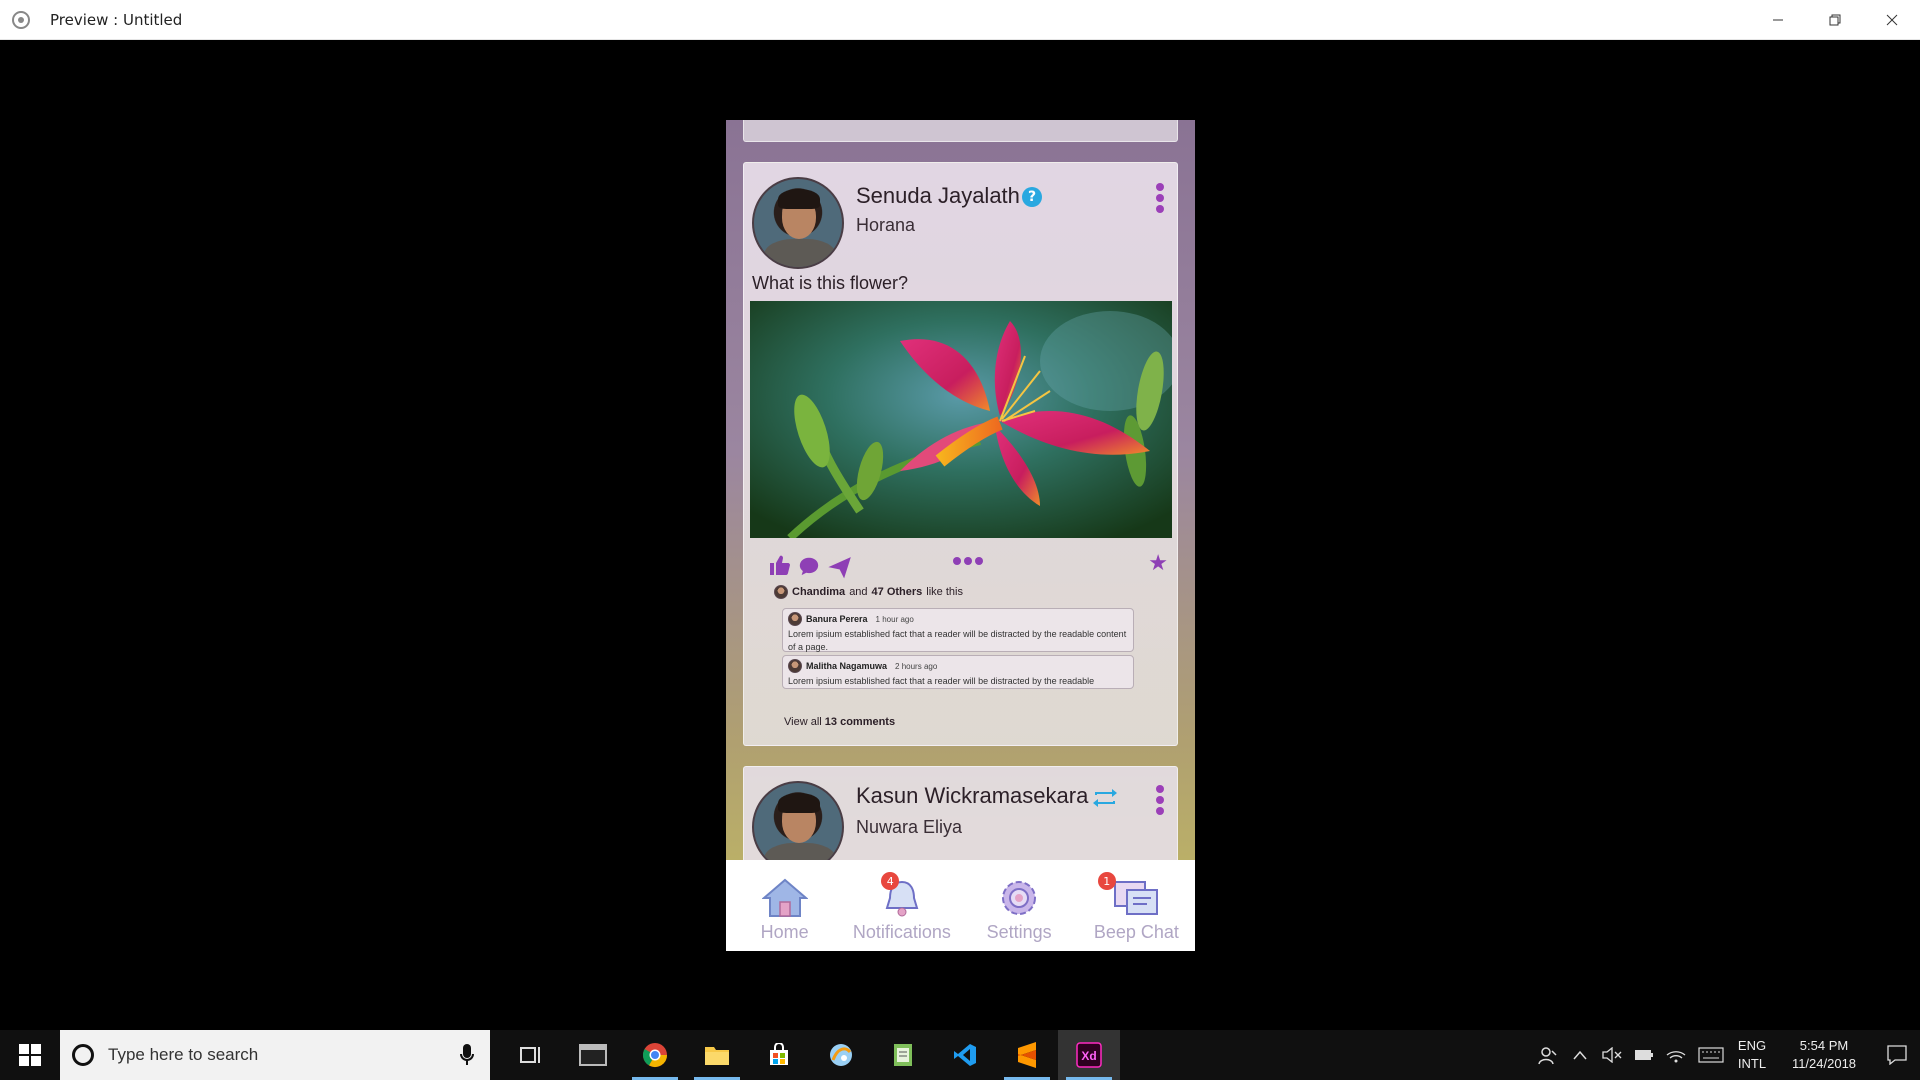  I want to click on battery-icon, so click(1644, 1055).